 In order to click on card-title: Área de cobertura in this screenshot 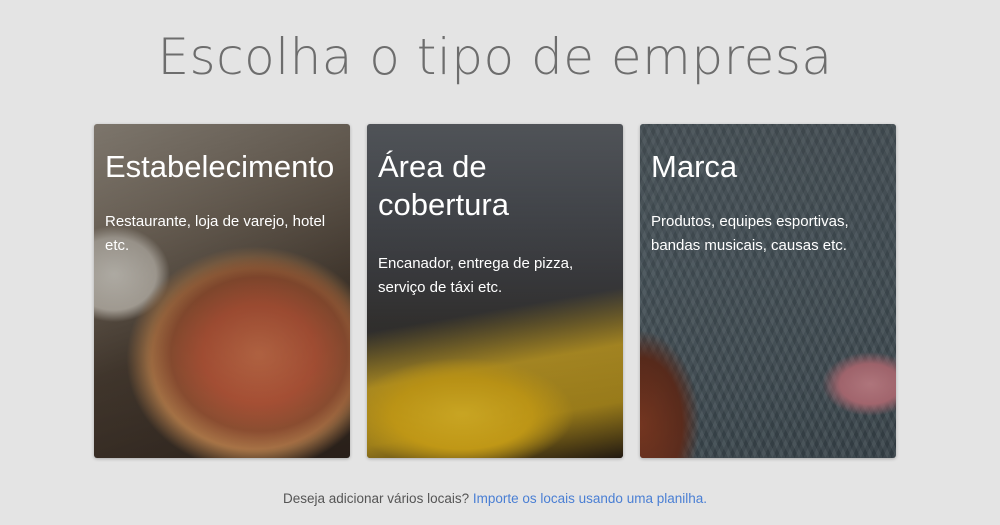, I will do `click(443, 185)`.